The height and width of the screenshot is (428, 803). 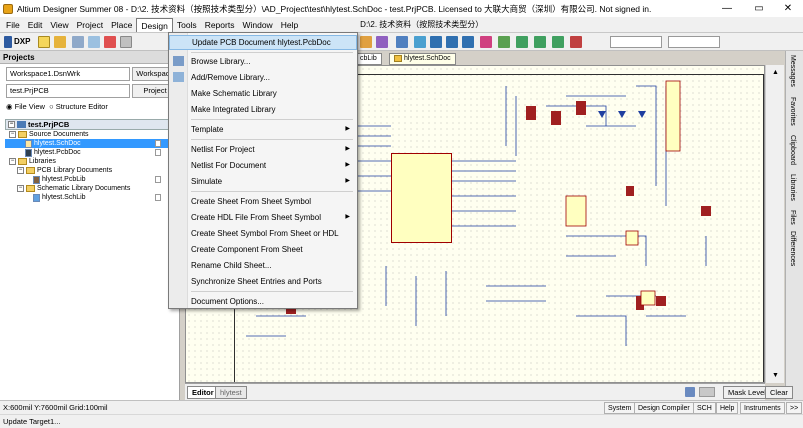 What do you see at coordinates (636, 42) in the screenshot?
I see `filter-combo` at bounding box center [636, 42].